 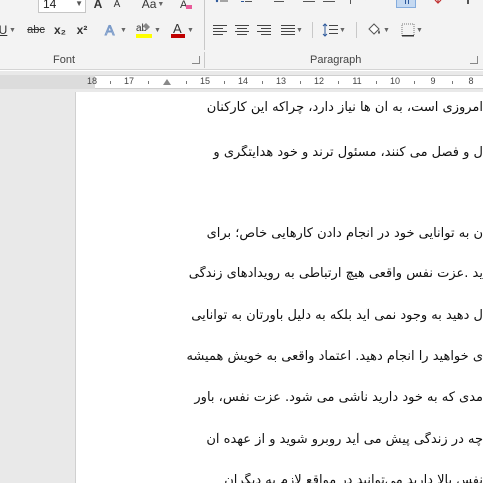 I want to click on underline-dropdown-icon: ▼, so click(x=12, y=30).